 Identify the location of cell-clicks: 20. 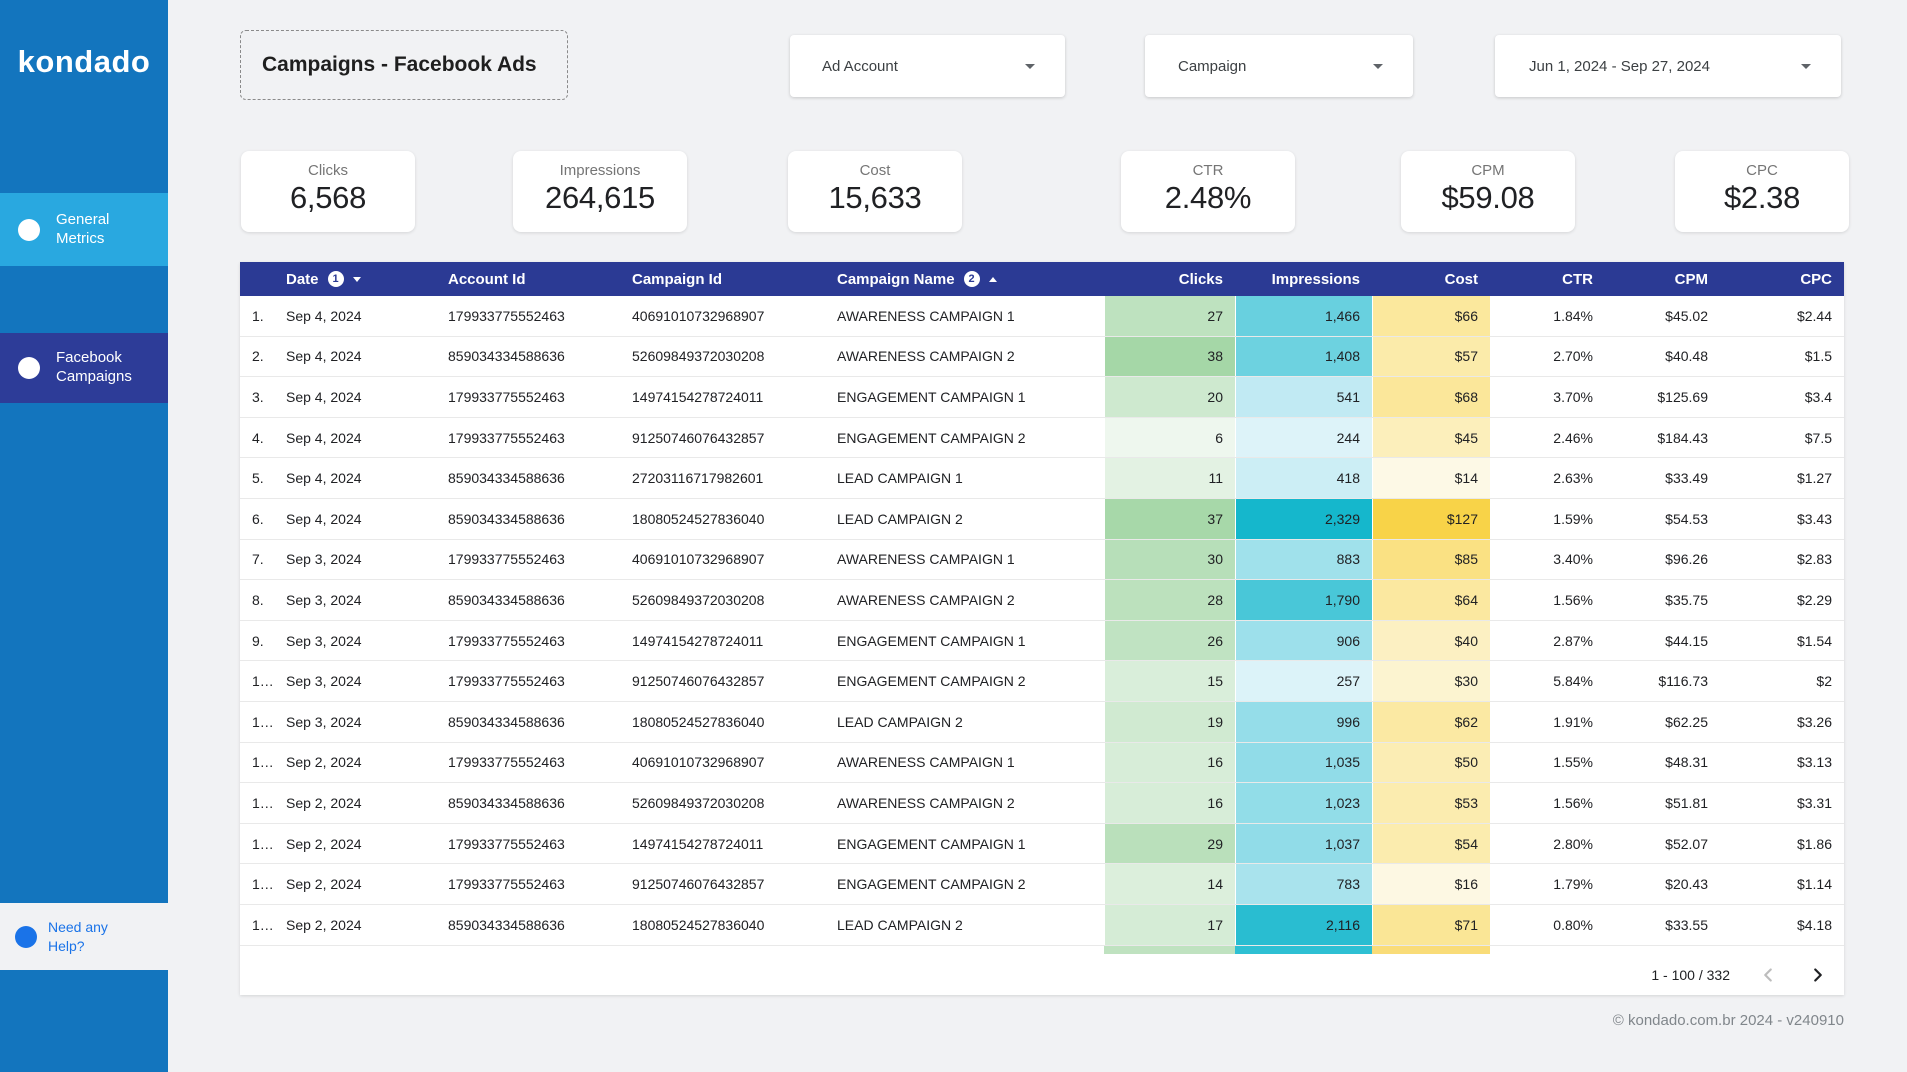
(1169, 397).